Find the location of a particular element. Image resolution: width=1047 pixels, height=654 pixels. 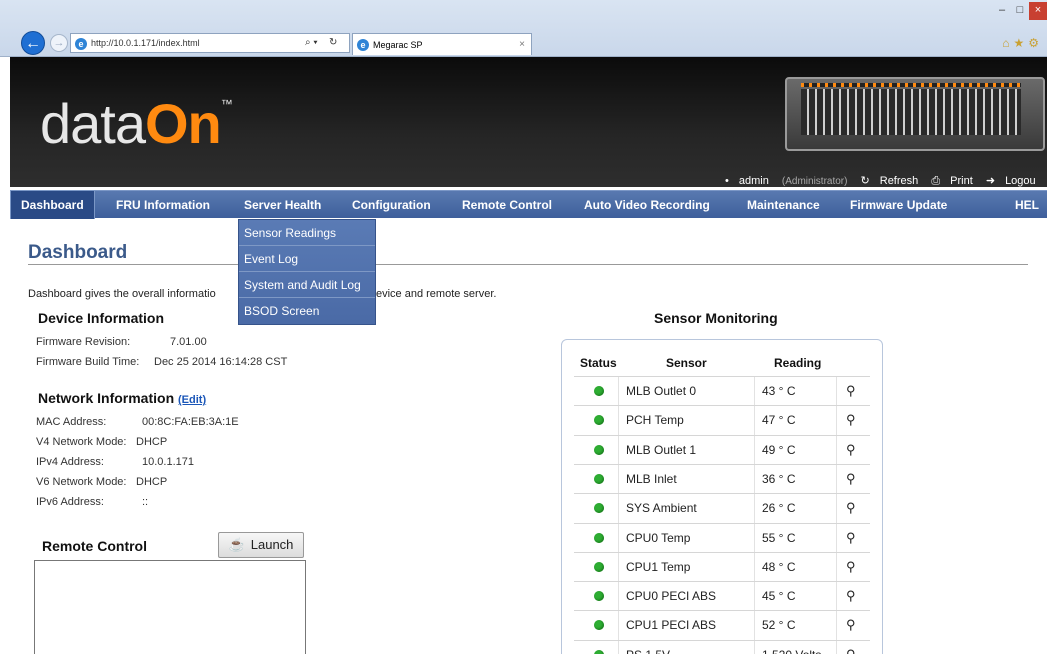

sensor-name: CPU1 PECI ABS is located at coordinates (671, 625).